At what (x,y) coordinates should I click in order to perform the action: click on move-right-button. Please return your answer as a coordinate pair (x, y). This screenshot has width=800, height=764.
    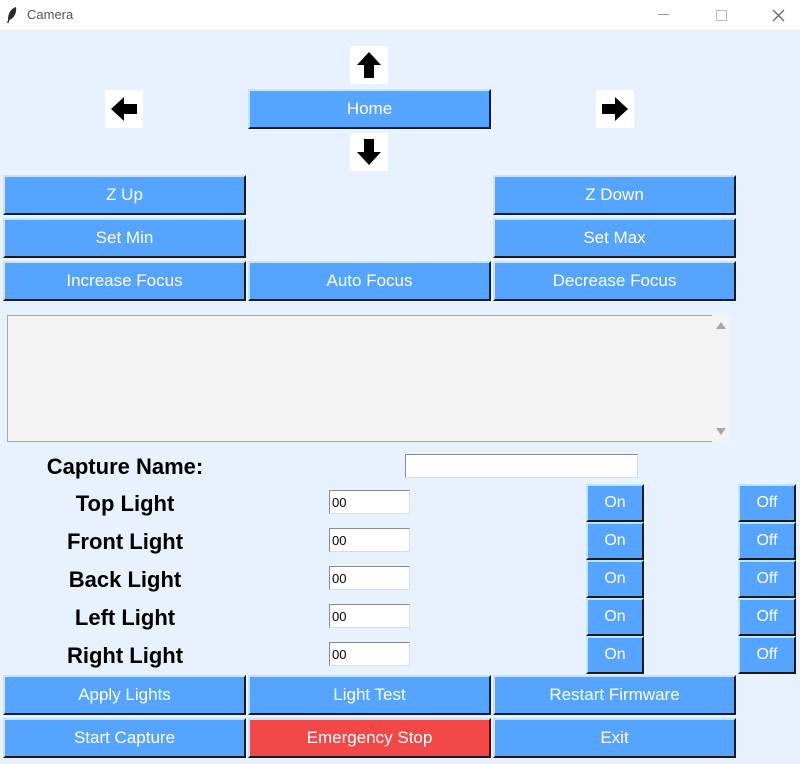
    Looking at the image, I should click on (615, 109).